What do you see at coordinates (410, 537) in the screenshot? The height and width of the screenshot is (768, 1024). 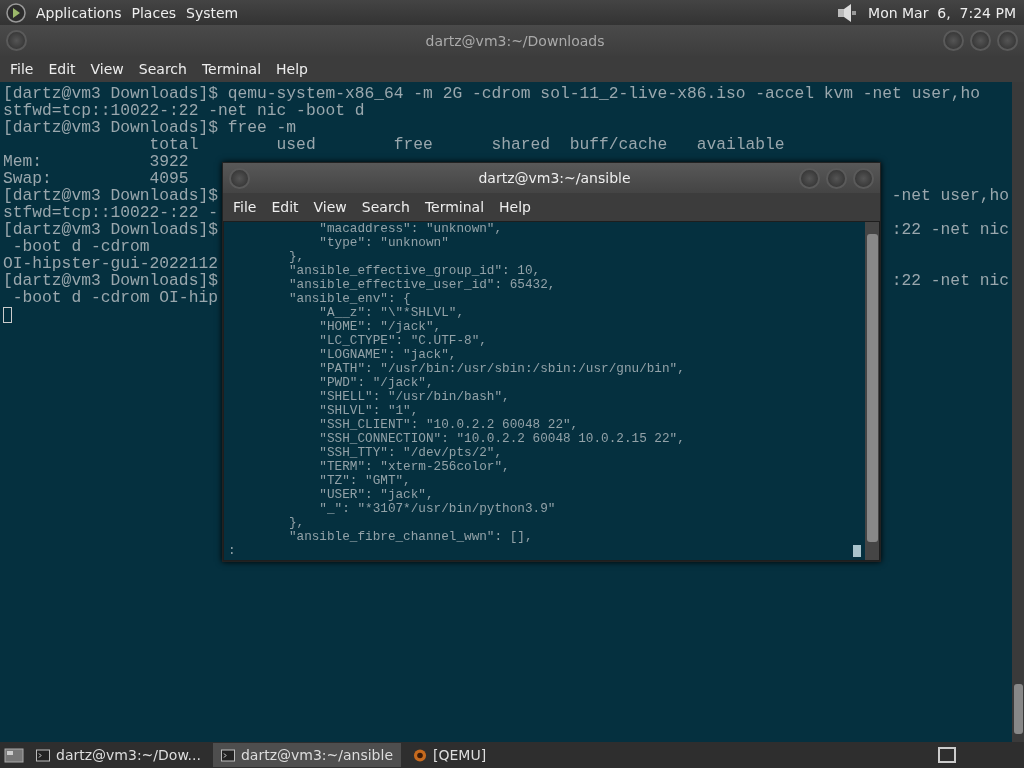 I see `terminal-line: "ansible_fibre_channel_wwn": [],` at bounding box center [410, 537].